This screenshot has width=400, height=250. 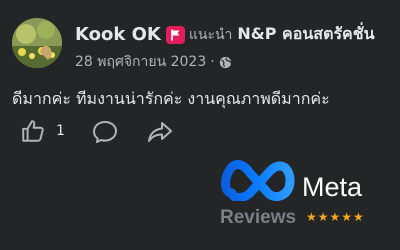 I want to click on comment-icon, so click(x=105, y=132).